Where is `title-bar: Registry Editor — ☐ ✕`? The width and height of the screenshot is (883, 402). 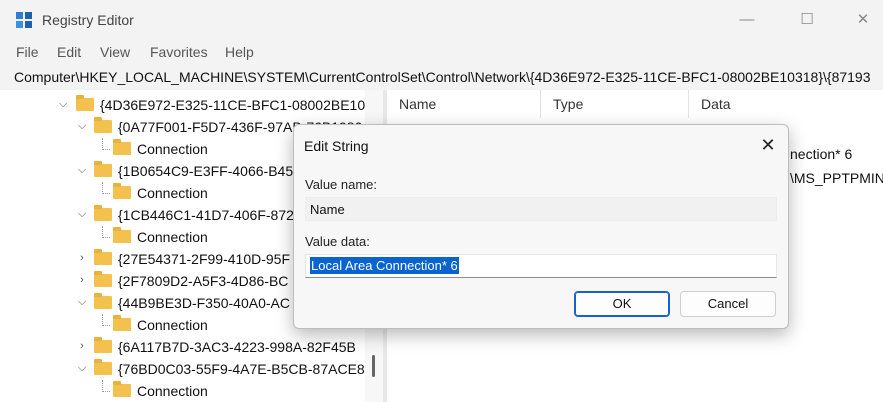 title-bar: Registry Editor — ☐ ✕ is located at coordinates (441, 20).